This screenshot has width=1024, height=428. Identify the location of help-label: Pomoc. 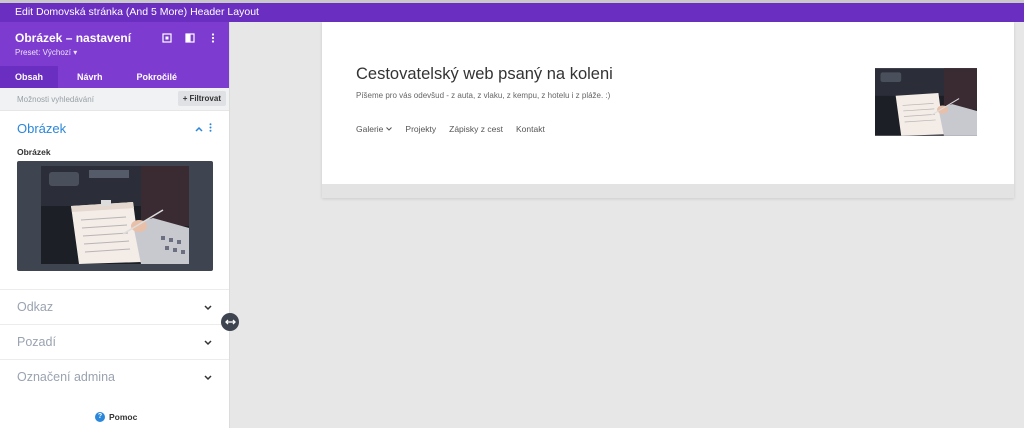
(123, 417).